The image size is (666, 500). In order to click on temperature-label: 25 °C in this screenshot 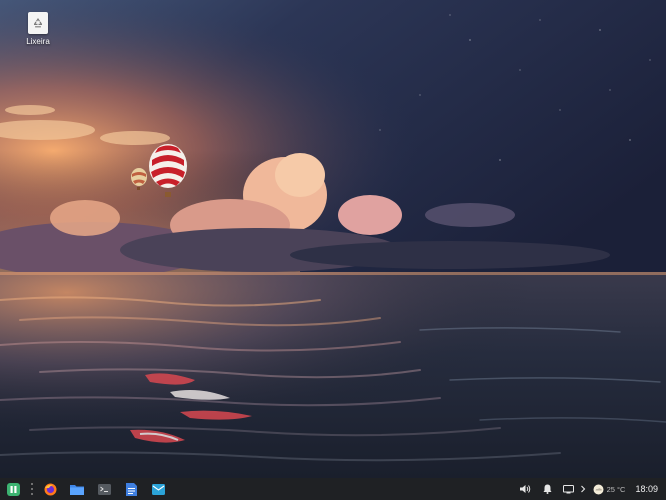, I will do `click(616, 489)`.